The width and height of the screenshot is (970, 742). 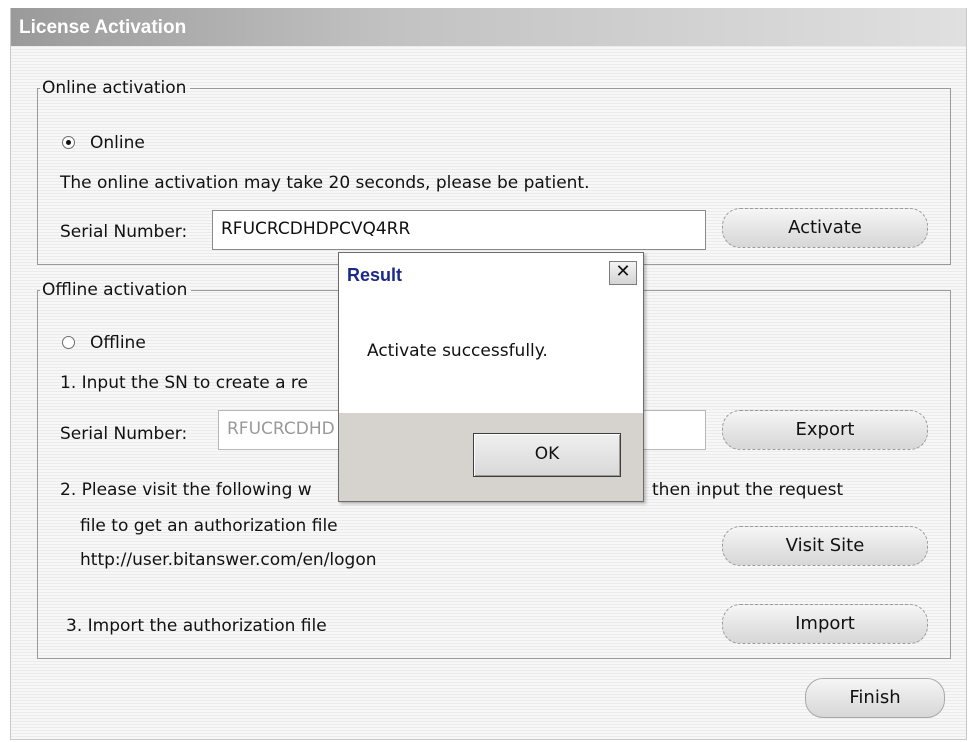 I want to click on offline-step2-text-right: then input the request, so click(x=748, y=490).